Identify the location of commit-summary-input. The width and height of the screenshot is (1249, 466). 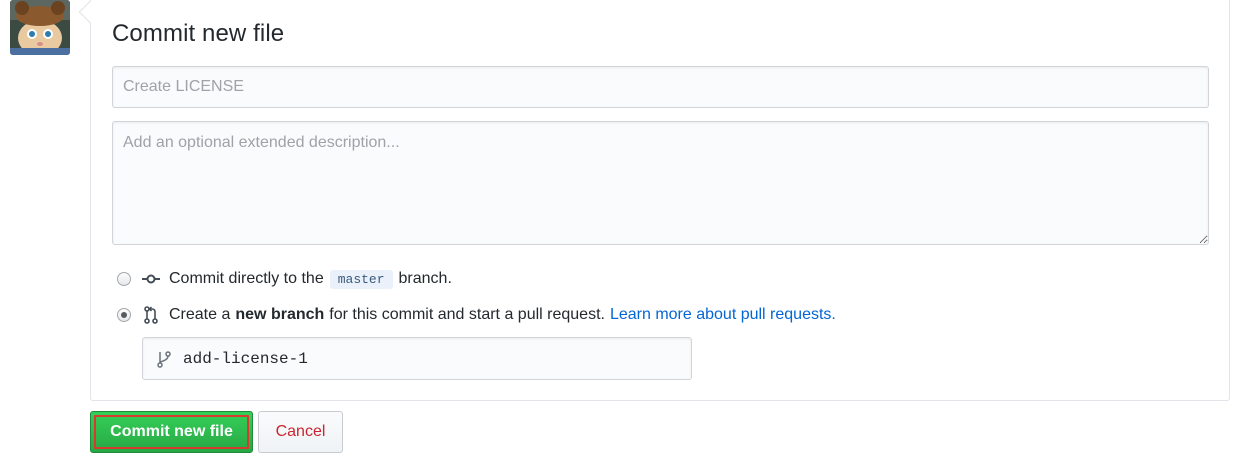
(660, 87).